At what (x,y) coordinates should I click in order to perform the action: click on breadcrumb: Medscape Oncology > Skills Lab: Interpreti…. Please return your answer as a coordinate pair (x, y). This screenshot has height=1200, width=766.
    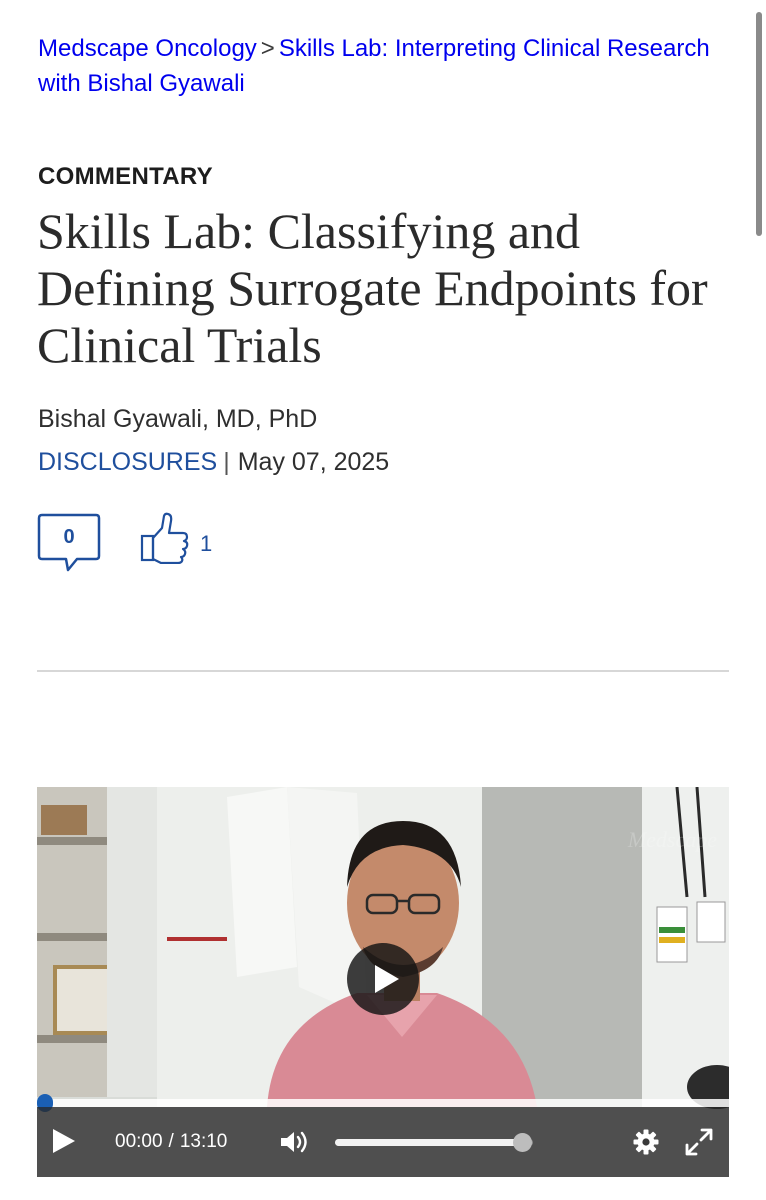
    Looking at the image, I should click on (378, 66).